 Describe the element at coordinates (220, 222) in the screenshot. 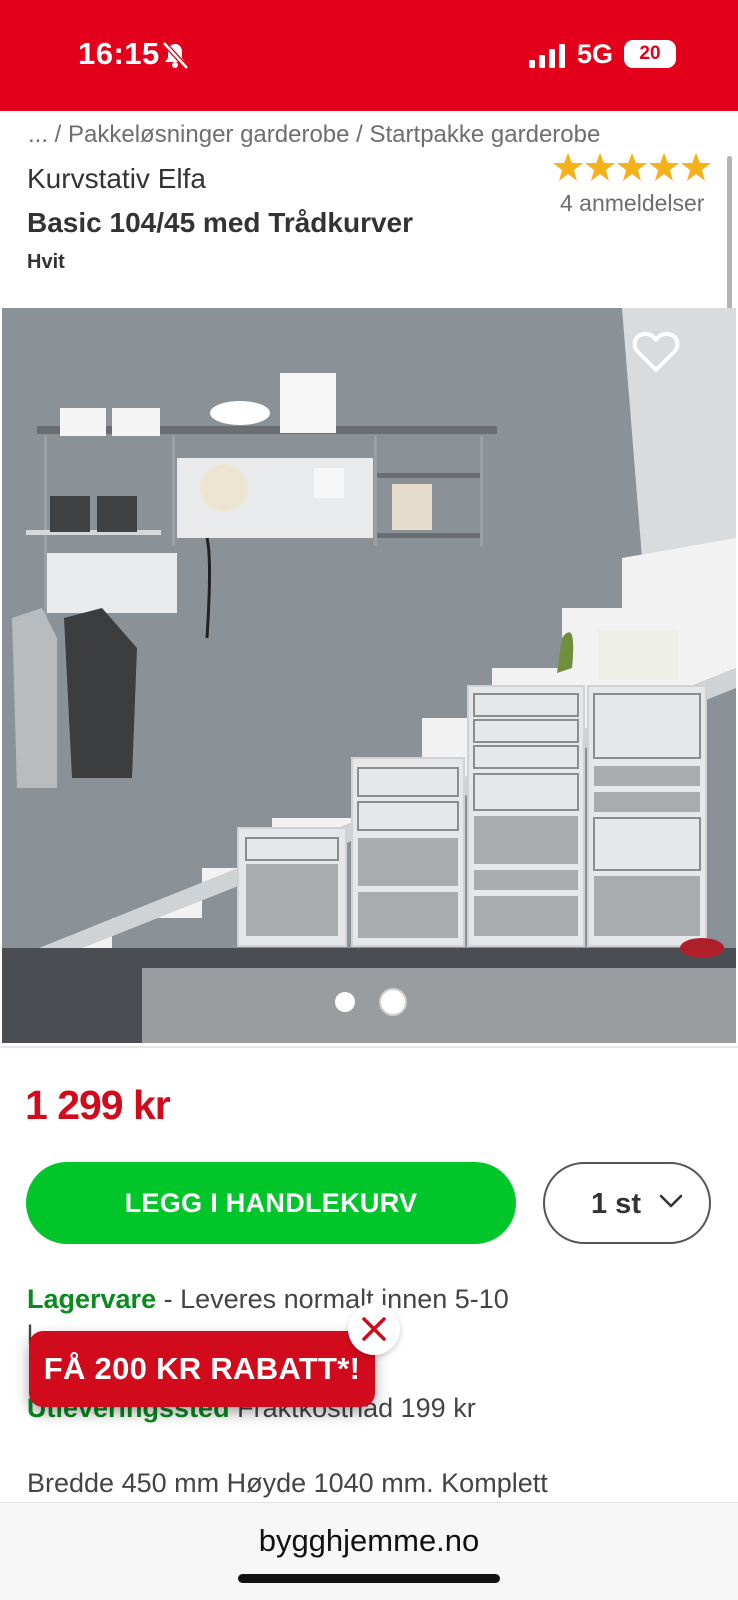

I see `product-title: Basic 104/45 med Trådkurver` at that location.